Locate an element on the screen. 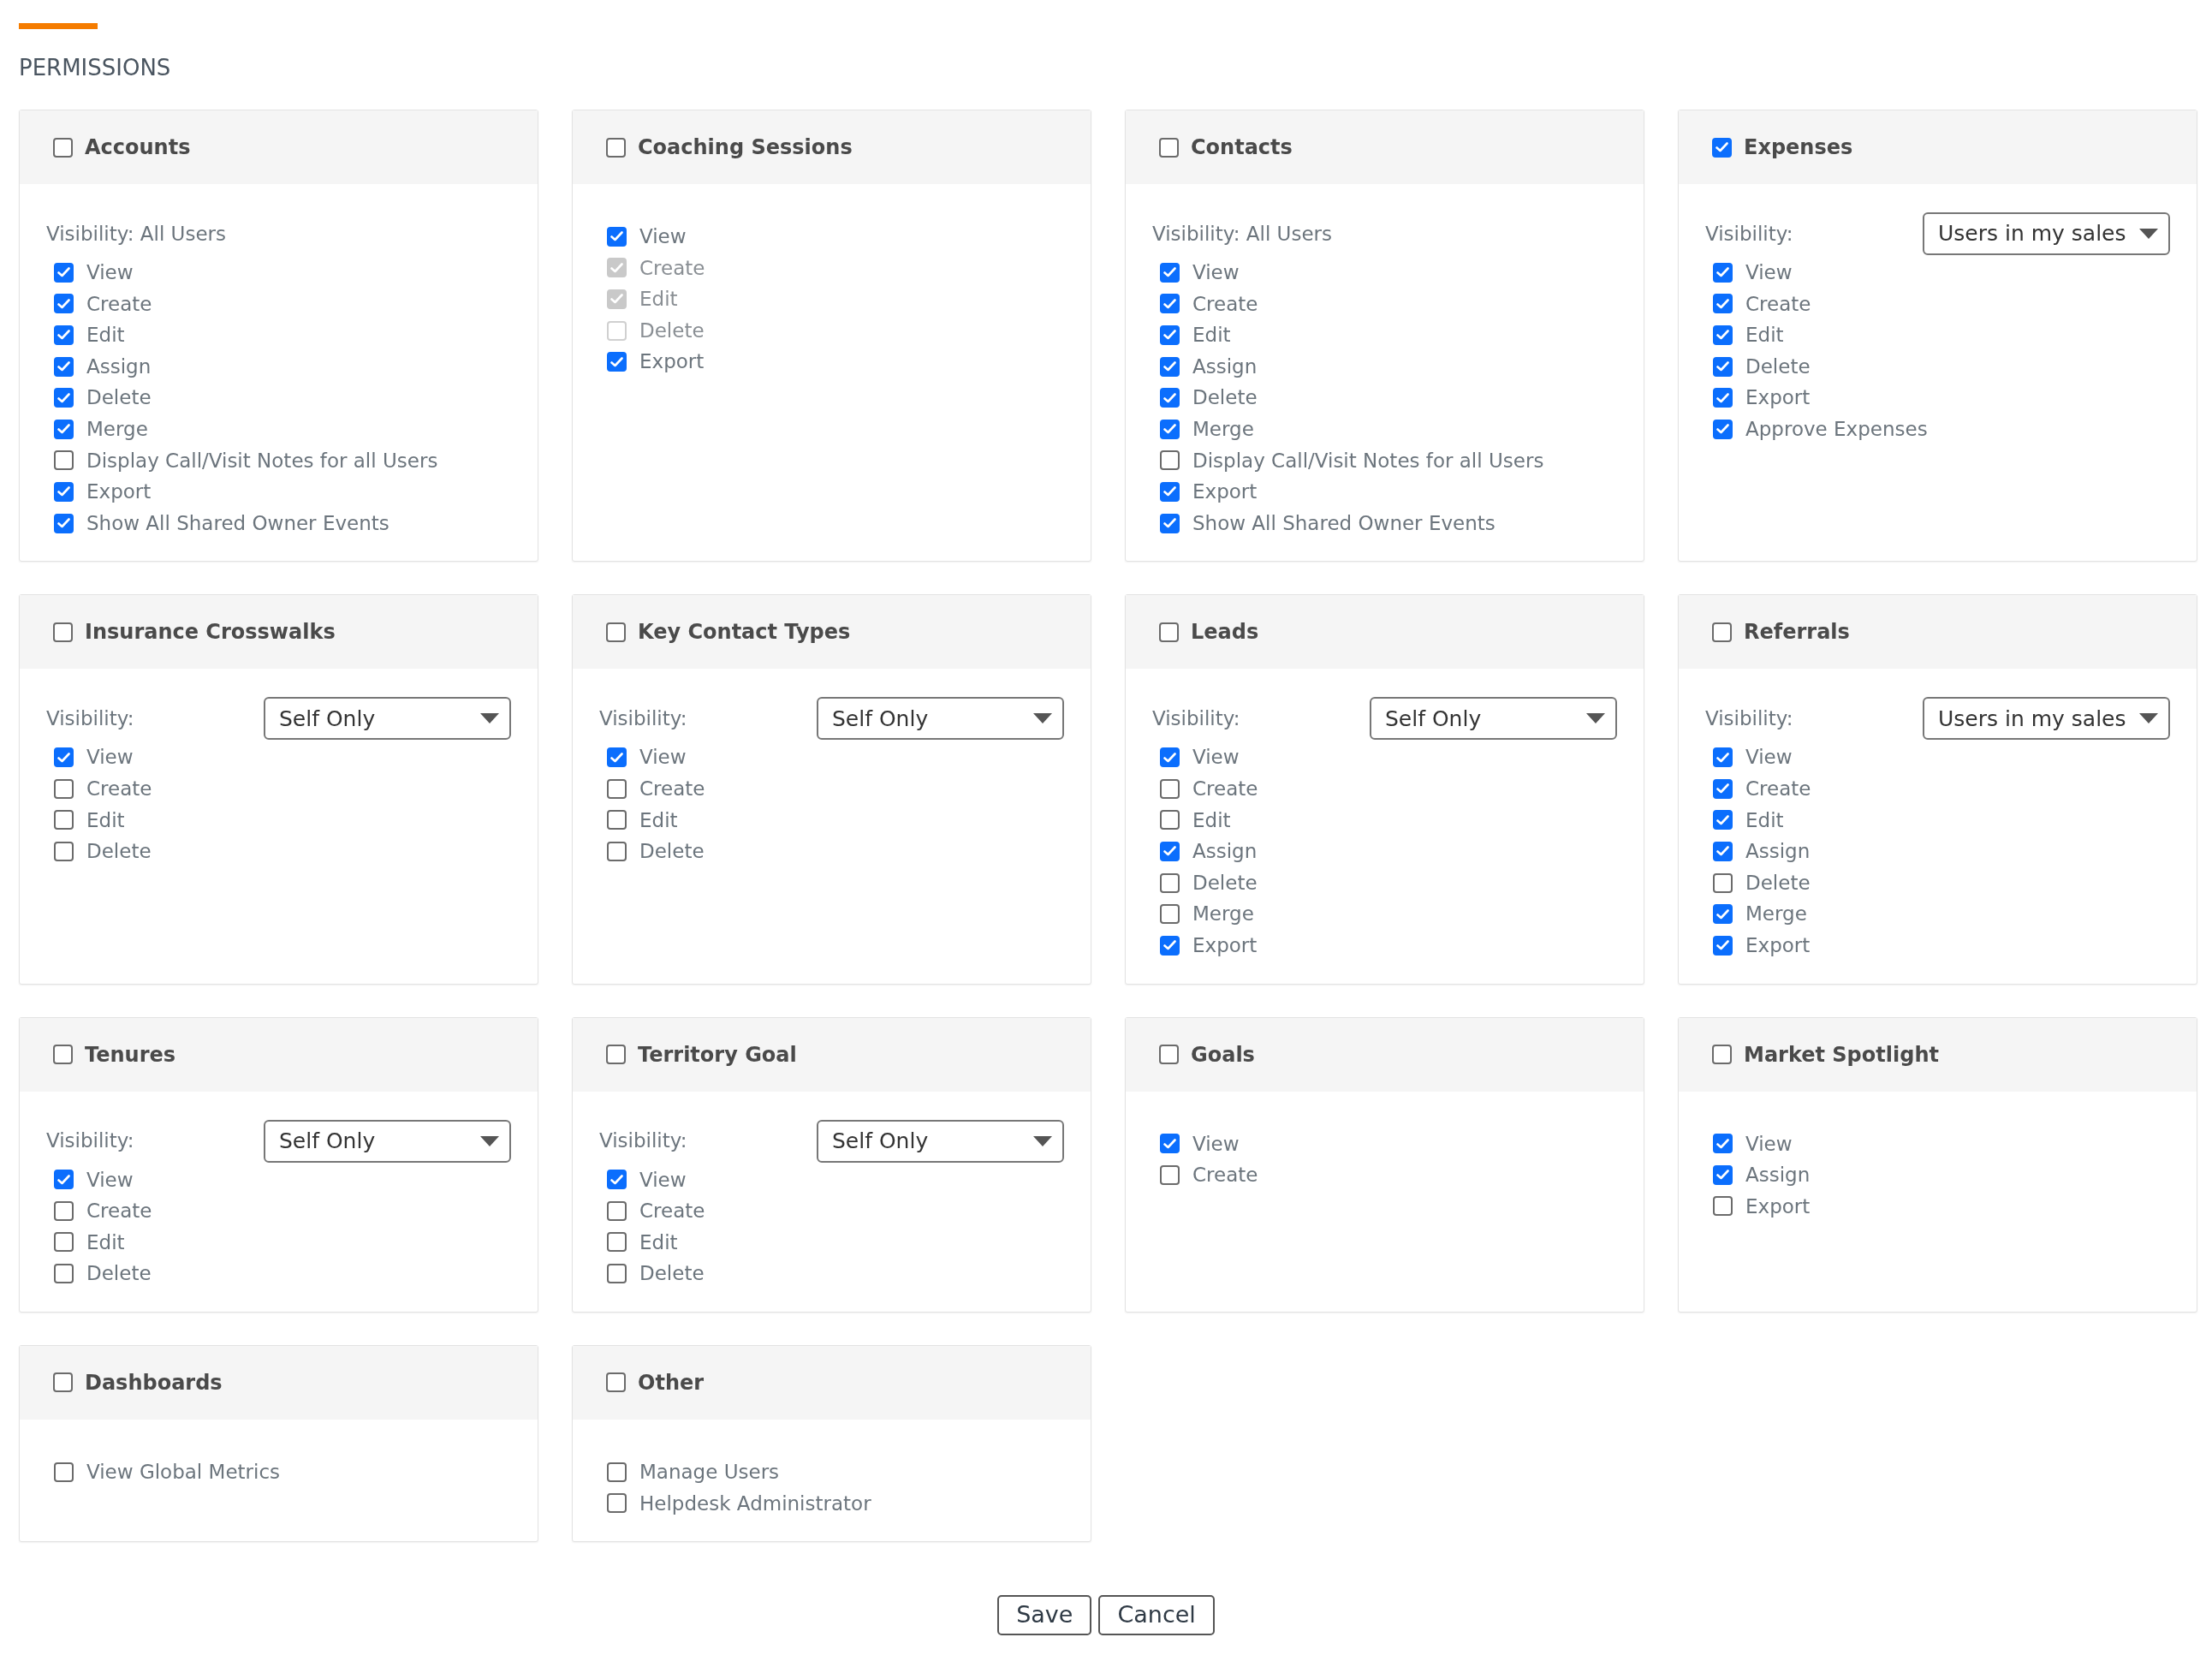 This screenshot has height=1667, width=2212. permission-label: Approve Expenses is located at coordinates (1837, 430).